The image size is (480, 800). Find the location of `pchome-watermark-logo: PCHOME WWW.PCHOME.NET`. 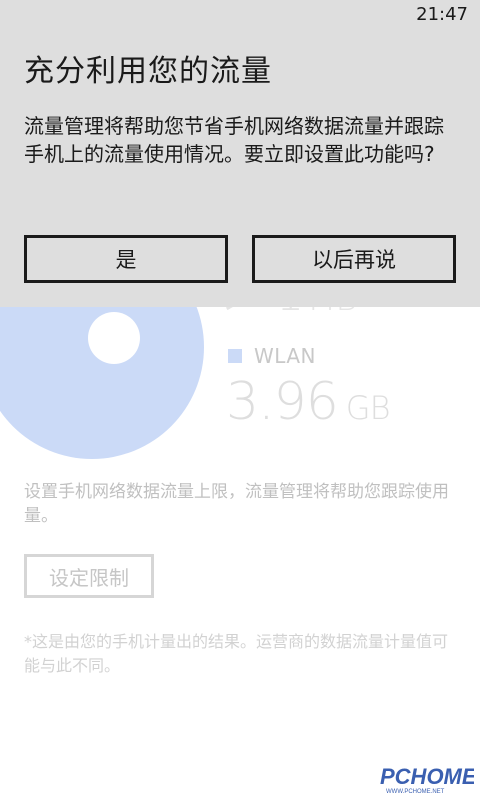

pchome-watermark-logo: PCHOME WWW.PCHOME.NET is located at coordinates (427, 779).